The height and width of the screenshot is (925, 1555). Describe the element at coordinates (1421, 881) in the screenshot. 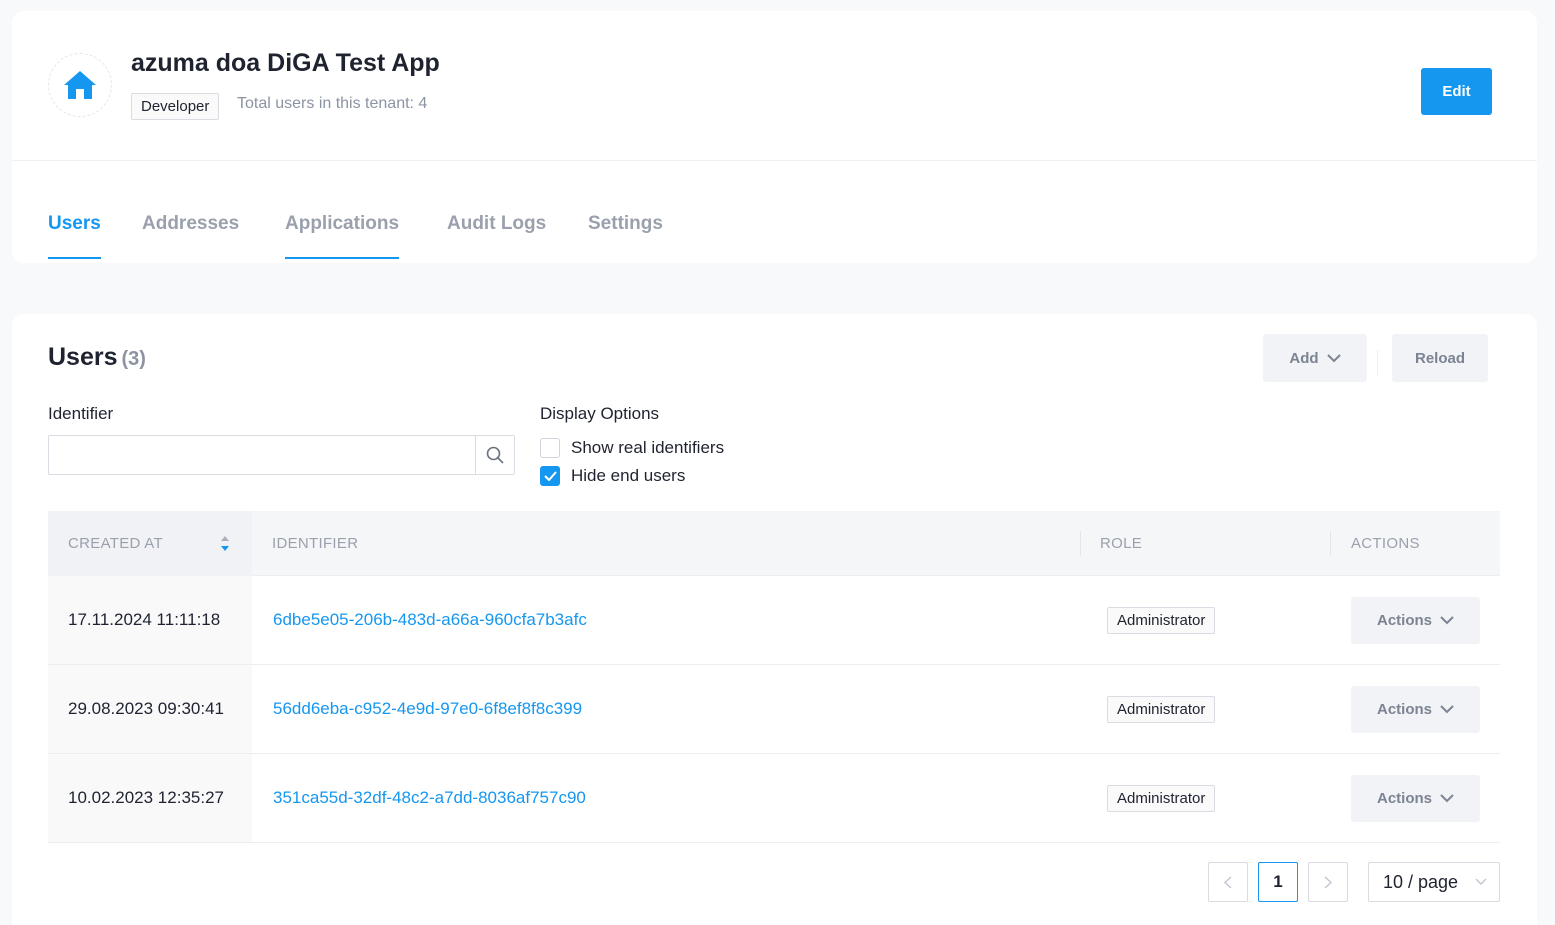

I see `page-size-value: 10 / page` at that location.